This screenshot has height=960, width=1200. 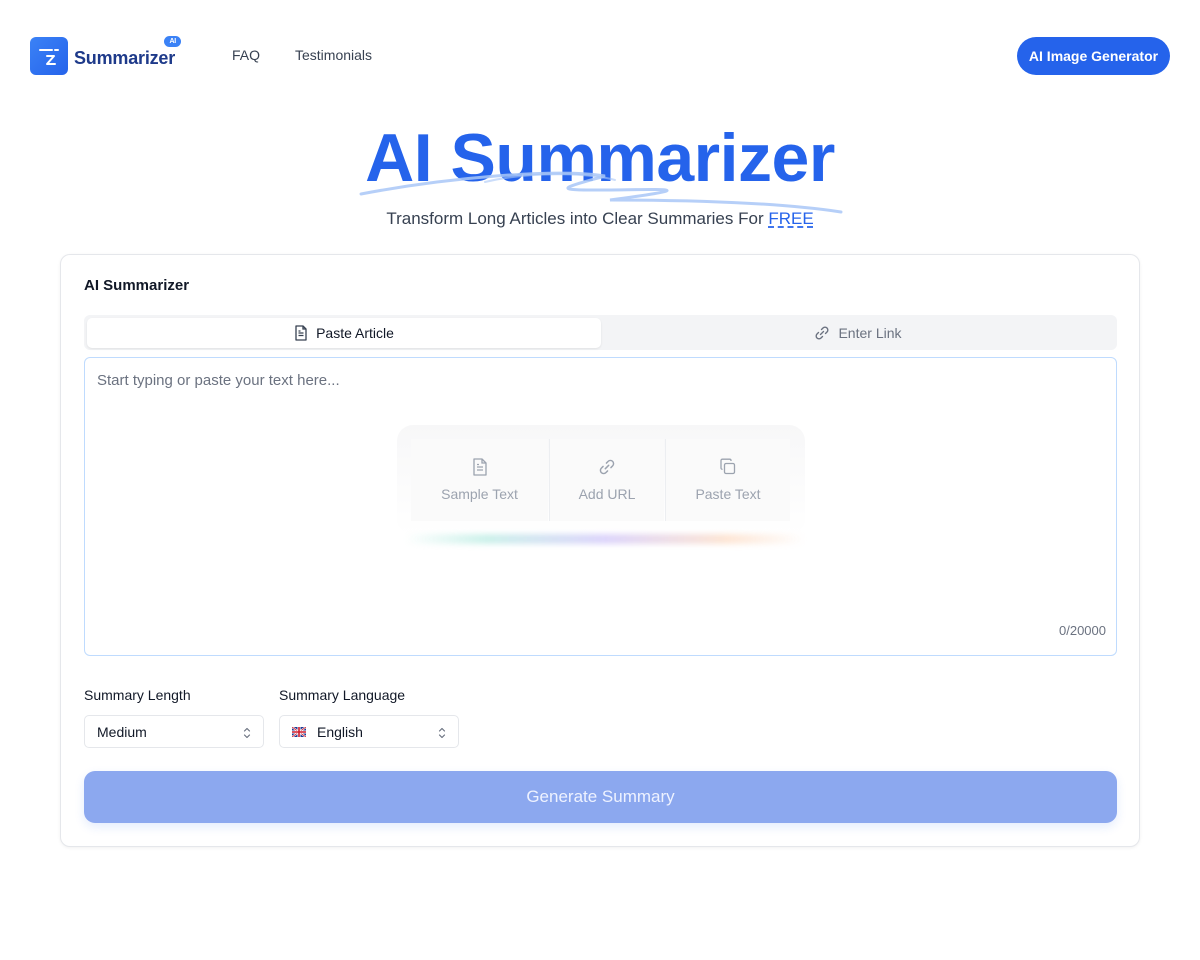 I want to click on summary-length-label: Summary Length, so click(x=137, y=695).